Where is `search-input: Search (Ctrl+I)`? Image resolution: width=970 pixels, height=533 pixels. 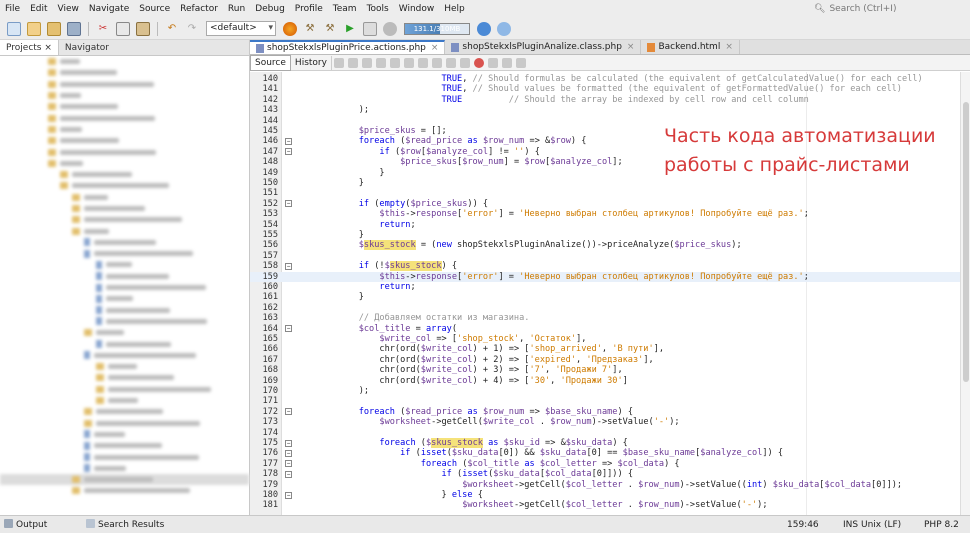 search-input: Search (Ctrl+I) is located at coordinates (862, 9).